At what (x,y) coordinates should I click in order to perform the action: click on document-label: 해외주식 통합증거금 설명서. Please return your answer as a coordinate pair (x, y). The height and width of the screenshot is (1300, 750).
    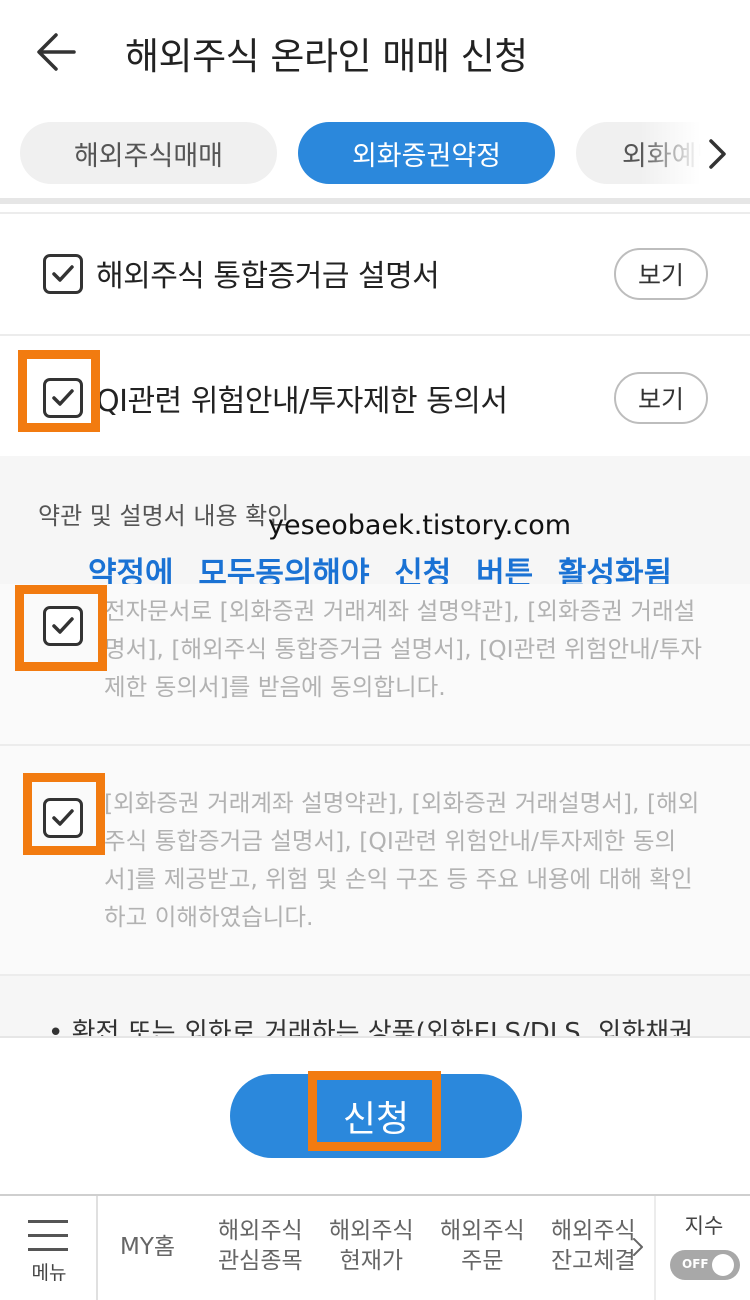
    Looking at the image, I should click on (268, 276).